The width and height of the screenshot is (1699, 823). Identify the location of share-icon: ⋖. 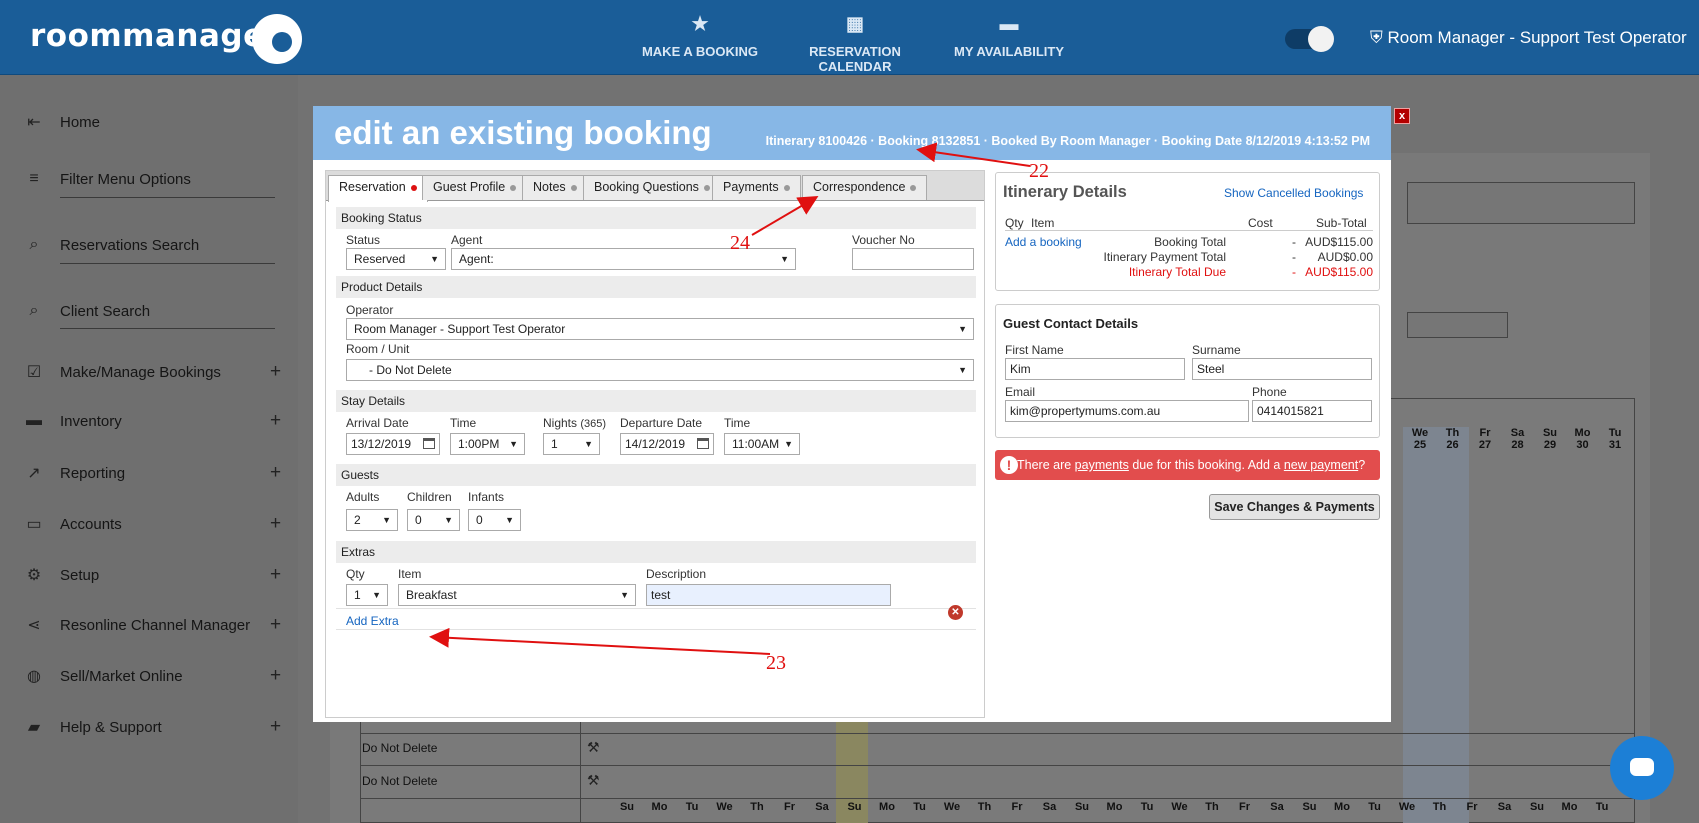
(34, 625).